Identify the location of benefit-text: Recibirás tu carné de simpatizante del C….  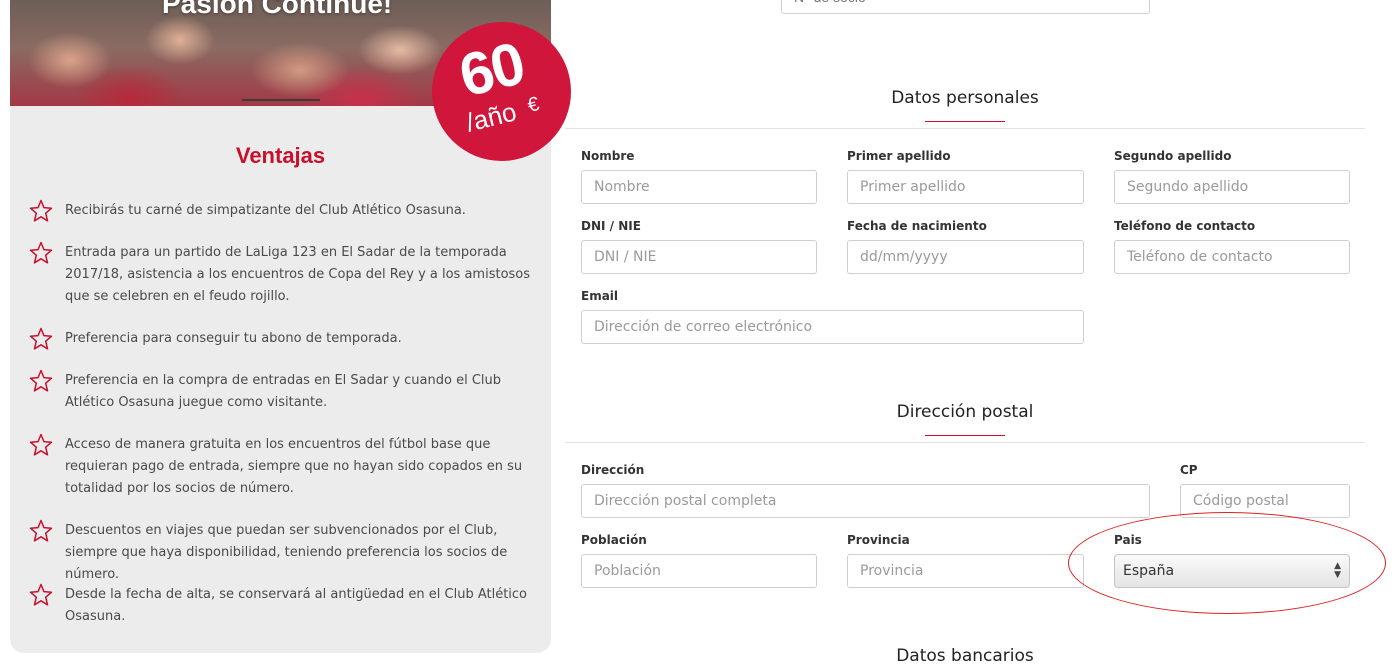
(265, 210).